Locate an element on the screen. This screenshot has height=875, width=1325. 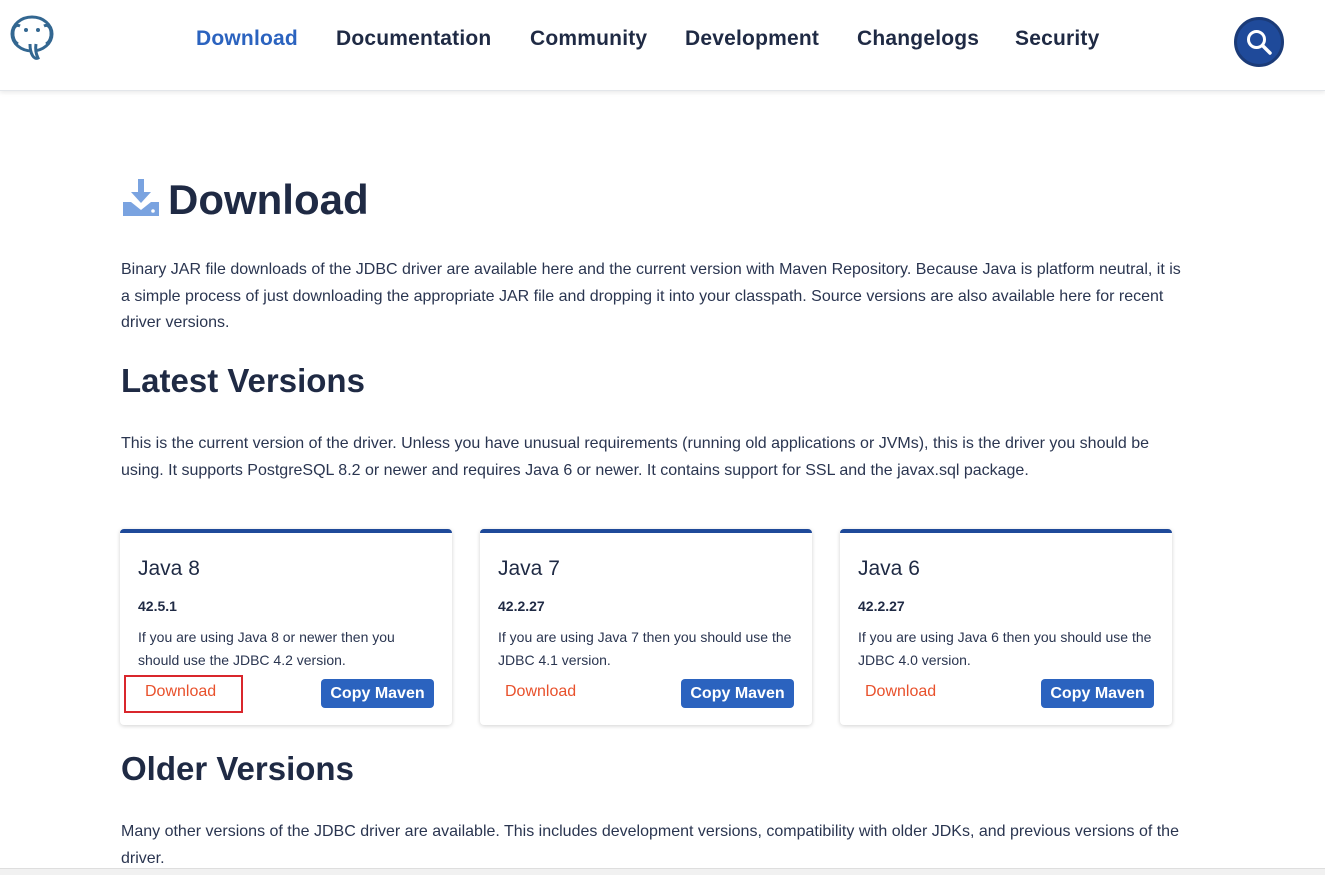
nav-documentation: Documentation is located at coordinates (413, 39).